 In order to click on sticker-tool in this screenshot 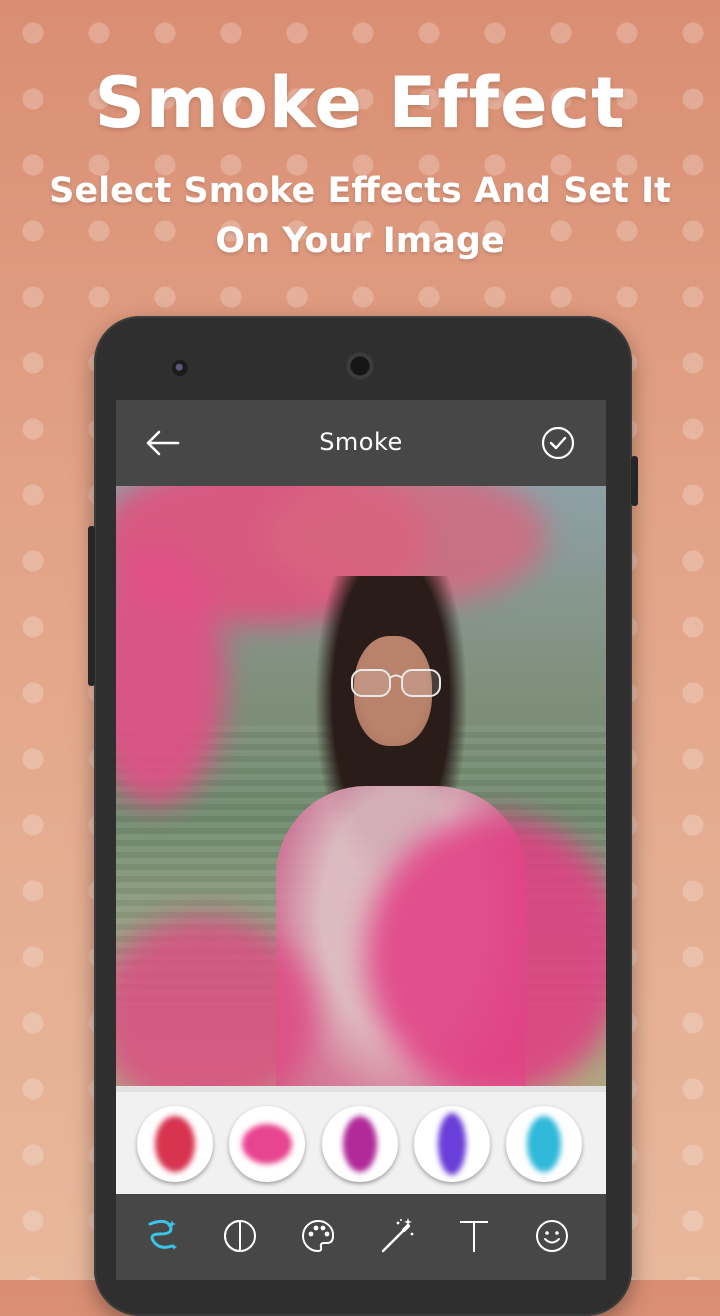, I will do `click(552, 1236)`.